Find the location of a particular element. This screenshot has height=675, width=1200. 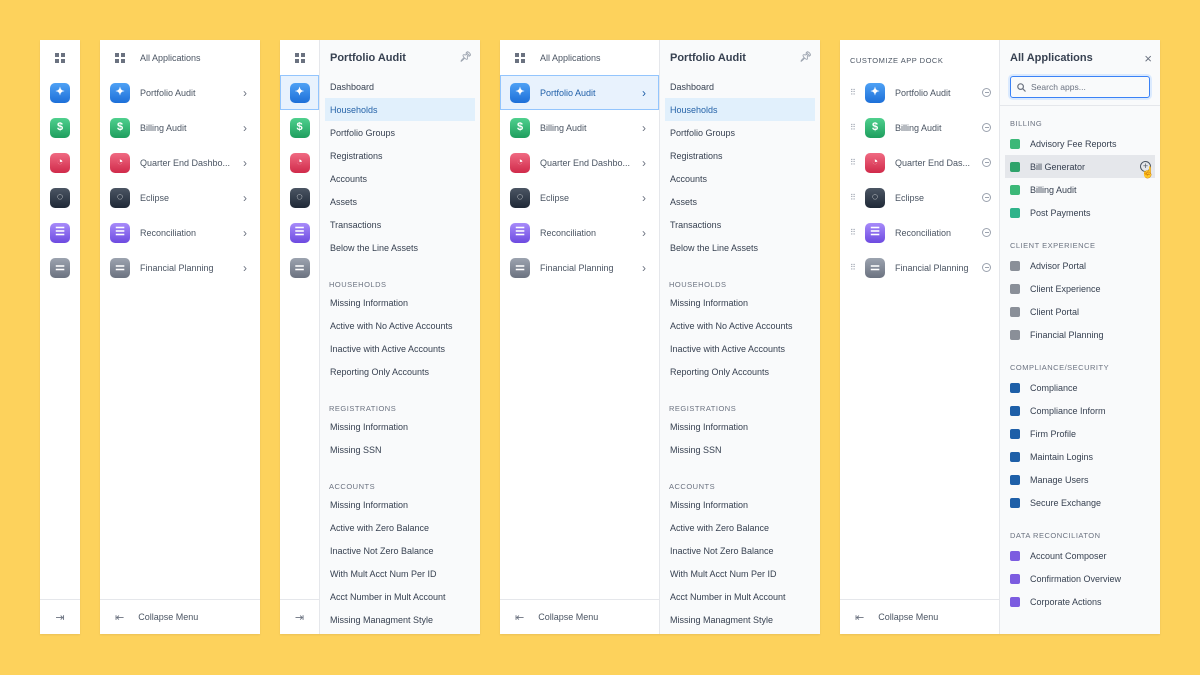

submenu-item: Inactive Not Zero Balance is located at coordinates (400, 550).